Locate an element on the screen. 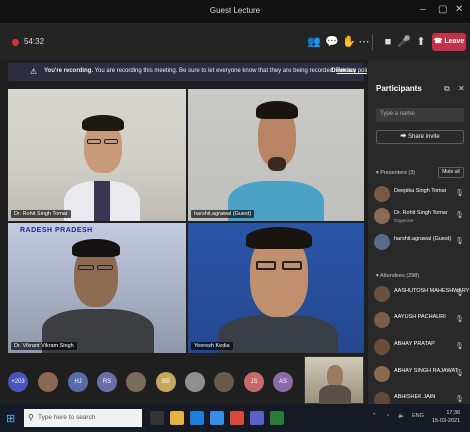 The height and width of the screenshot is (432, 470). taskbar-search-box: ⚲ Type here to search is located at coordinates (83, 418).